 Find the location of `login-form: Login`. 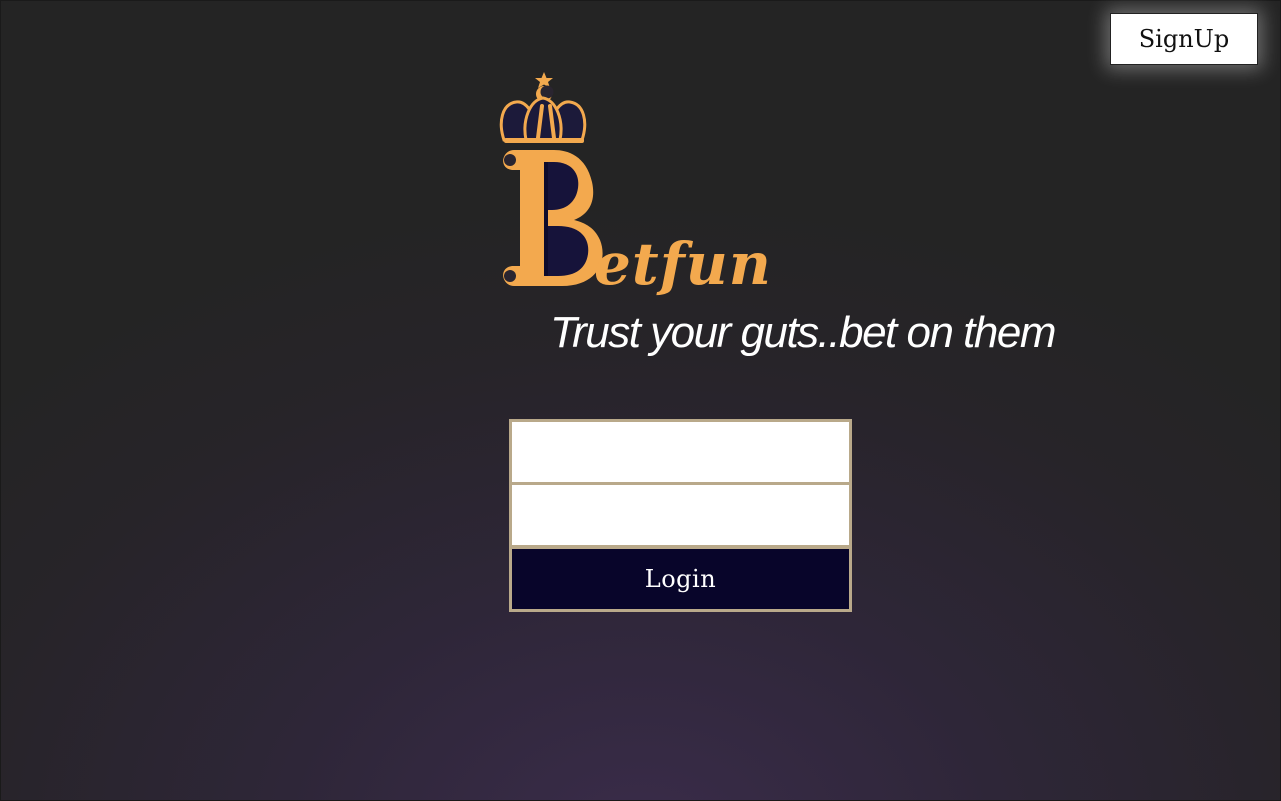

login-form: Login is located at coordinates (680, 515).